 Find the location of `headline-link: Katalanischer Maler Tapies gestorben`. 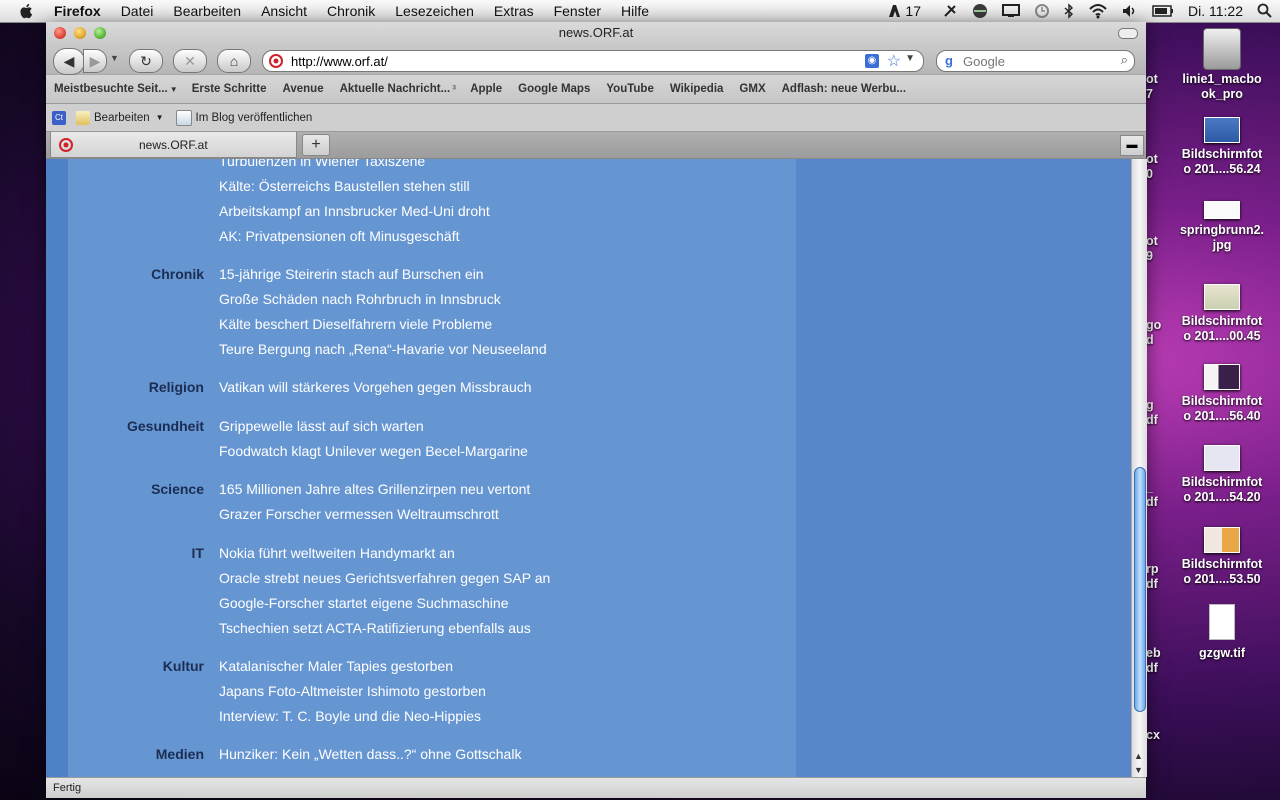

headline-link: Katalanischer Maler Tapies gestorben is located at coordinates (352, 670).